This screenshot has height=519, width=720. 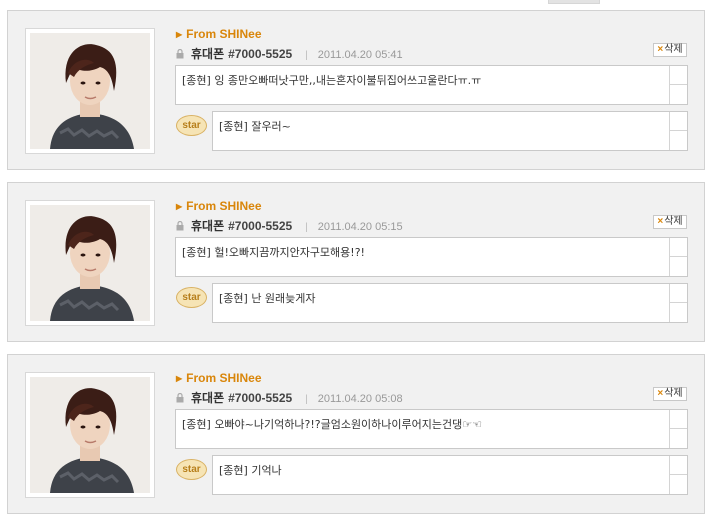 I want to click on top-tab, so click(x=574, y=2).